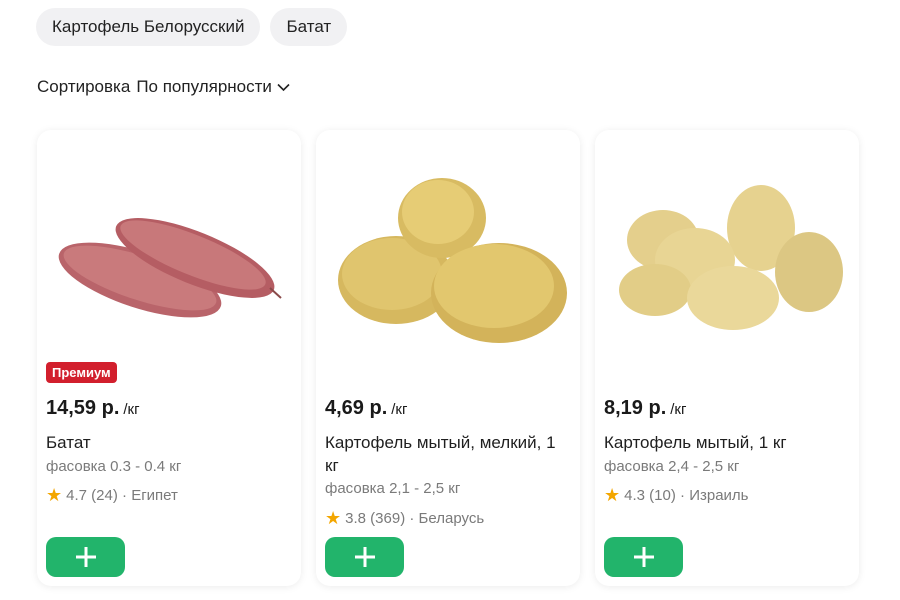 The height and width of the screenshot is (600, 900). Describe the element at coordinates (634, 495) in the screenshot. I see `rating-value: 4.3` at that location.